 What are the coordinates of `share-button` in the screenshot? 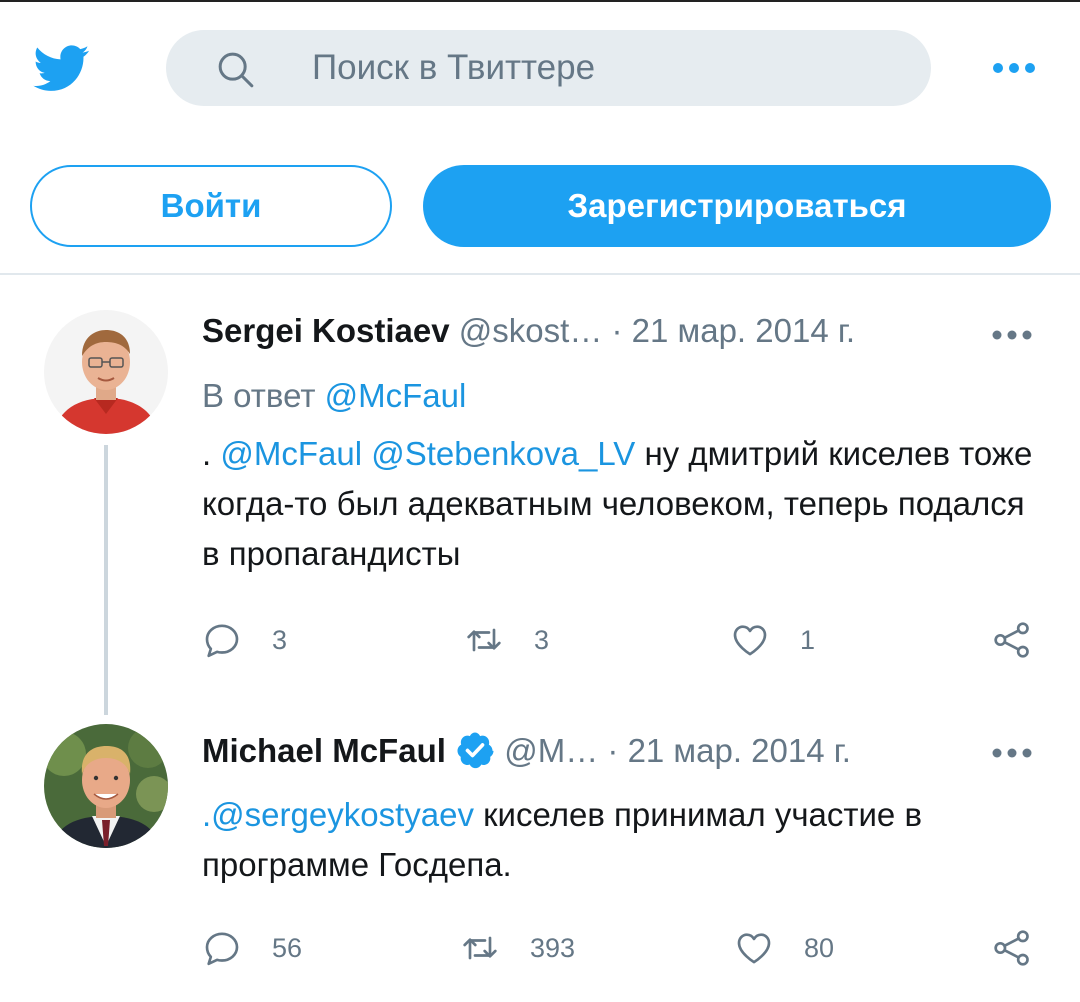 It's located at (1012, 948).